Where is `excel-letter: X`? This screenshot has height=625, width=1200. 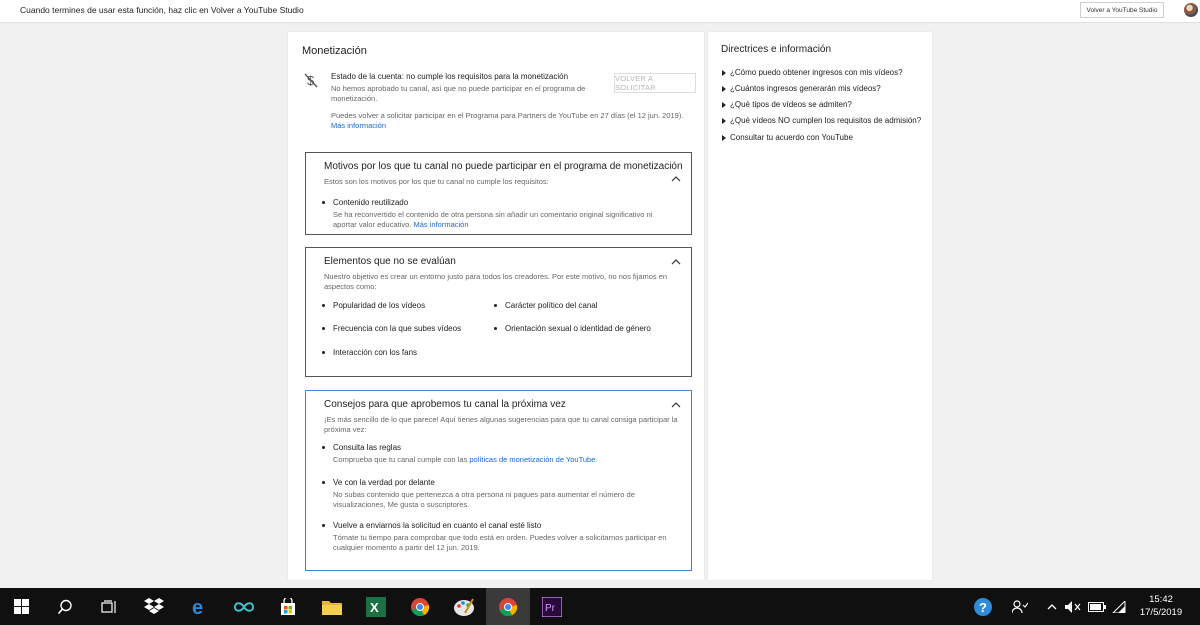
excel-letter: X is located at coordinates (374, 607).